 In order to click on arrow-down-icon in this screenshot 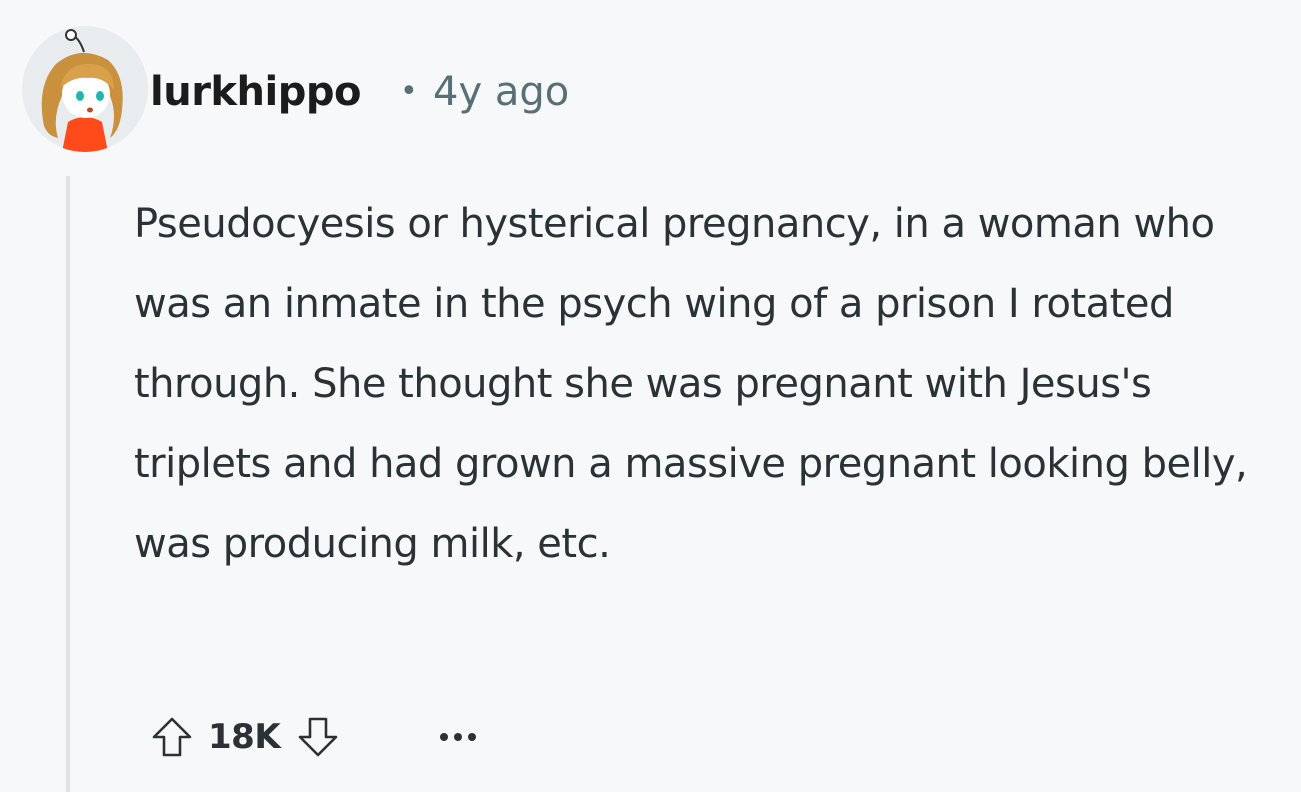, I will do `click(318, 737)`.